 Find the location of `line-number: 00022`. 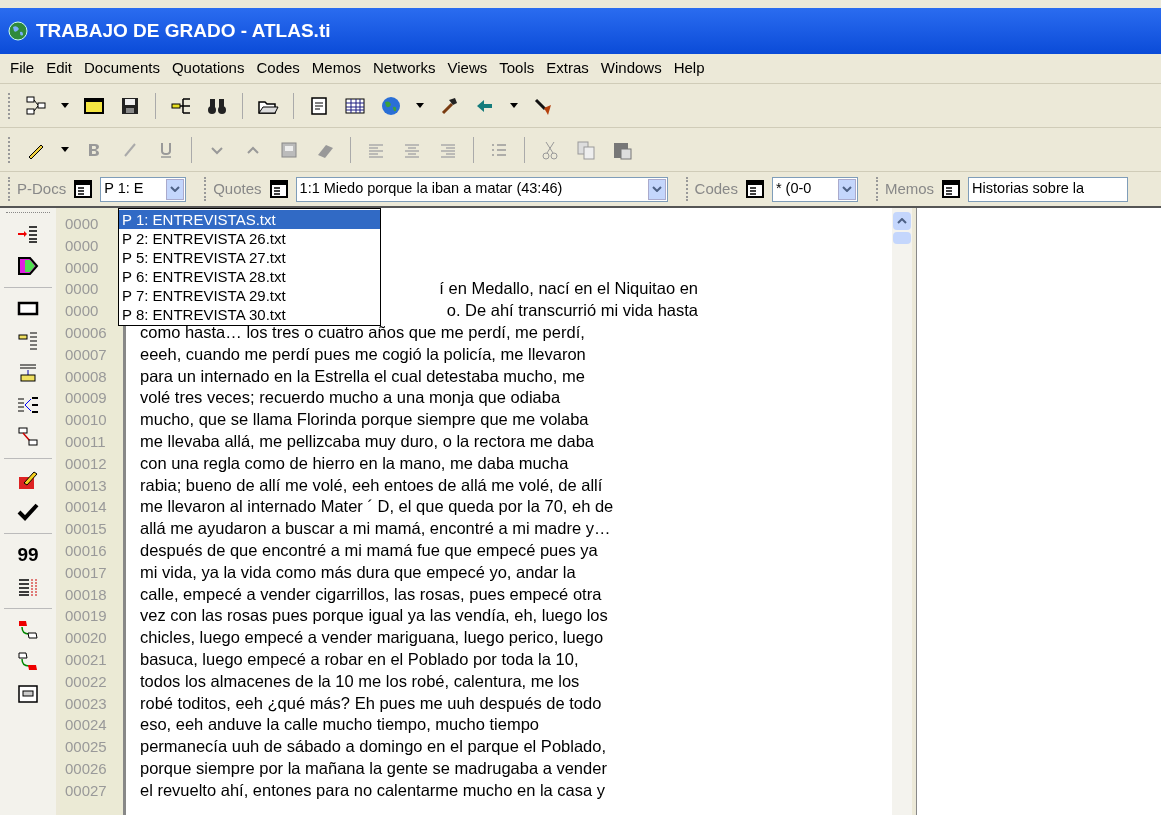

line-number: 00022 is located at coordinates (86, 681).